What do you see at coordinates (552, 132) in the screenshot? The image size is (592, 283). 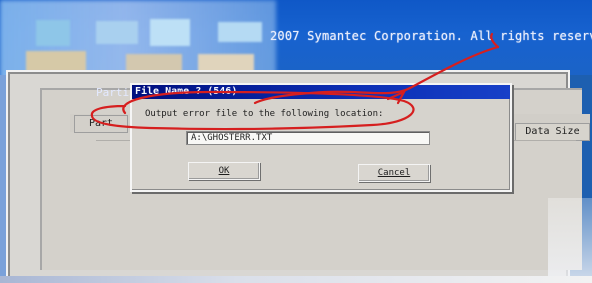 I see `column-header-data-size: Data Size` at bounding box center [552, 132].